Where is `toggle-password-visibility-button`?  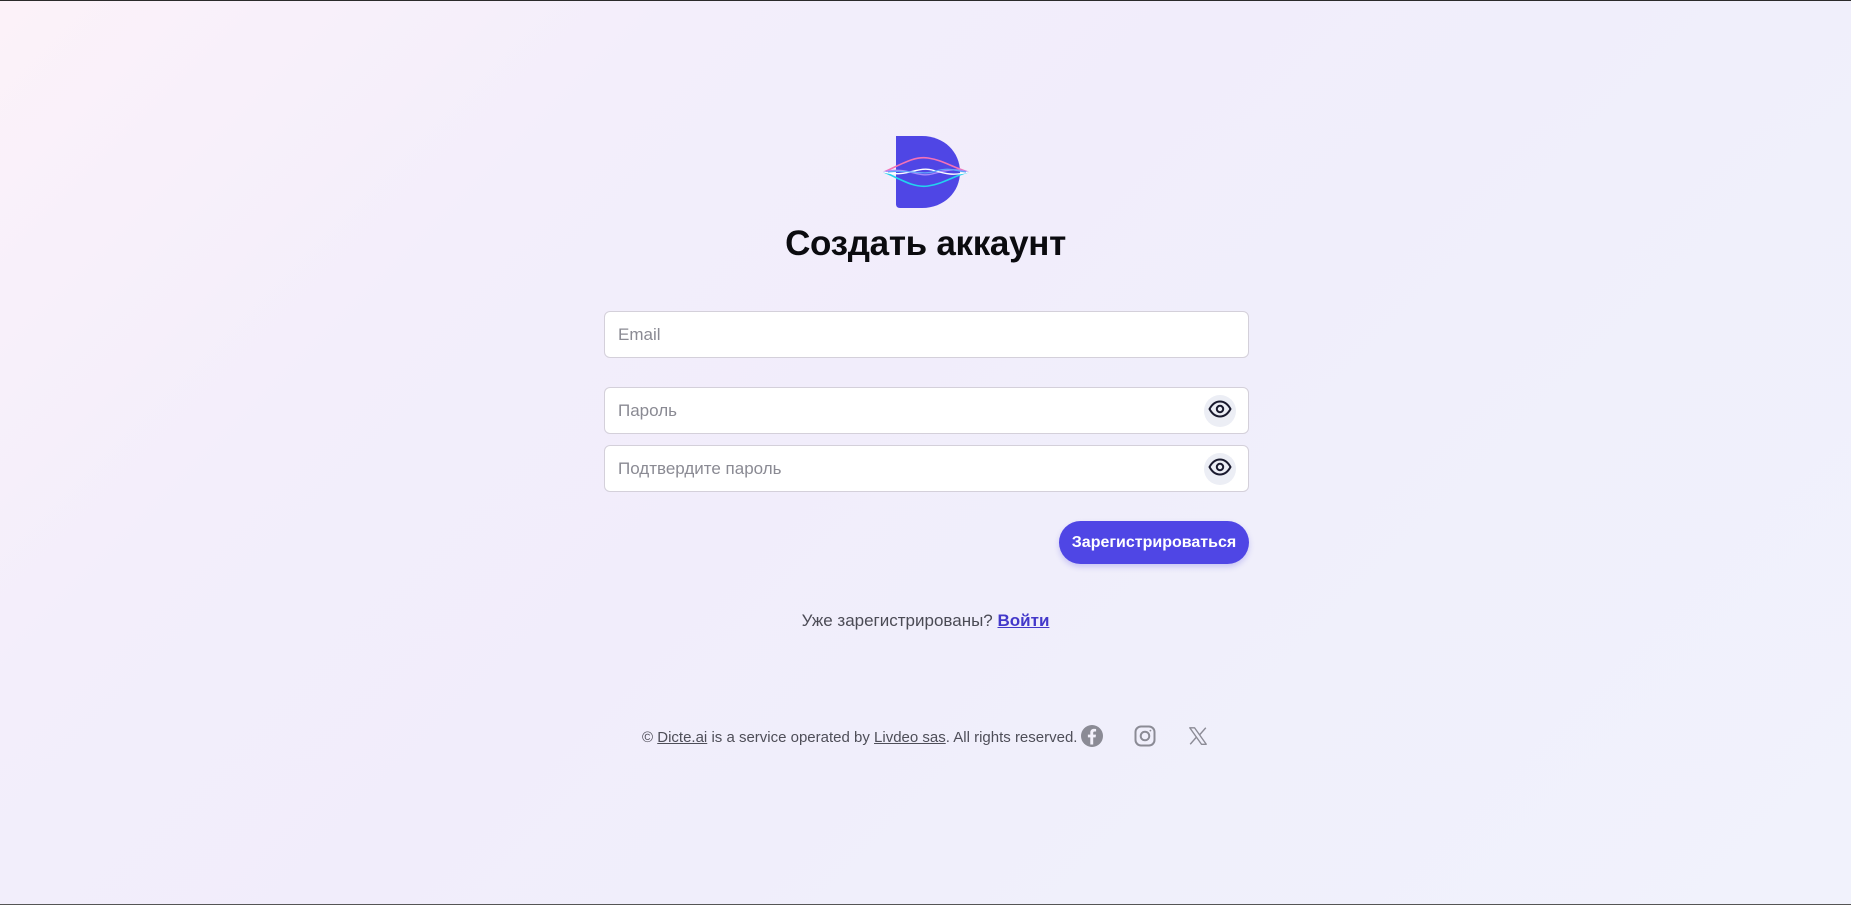
toggle-password-visibility-button is located at coordinates (1220, 411).